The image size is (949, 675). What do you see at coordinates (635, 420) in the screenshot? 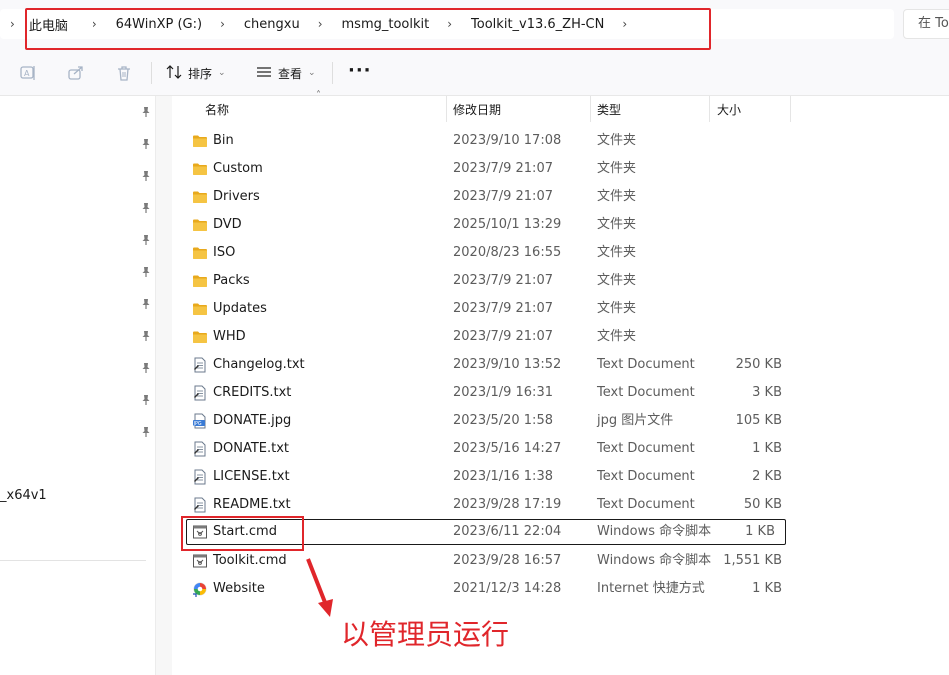
I see `file-type: jpg 图片文件` at bounding box center [635, 420].